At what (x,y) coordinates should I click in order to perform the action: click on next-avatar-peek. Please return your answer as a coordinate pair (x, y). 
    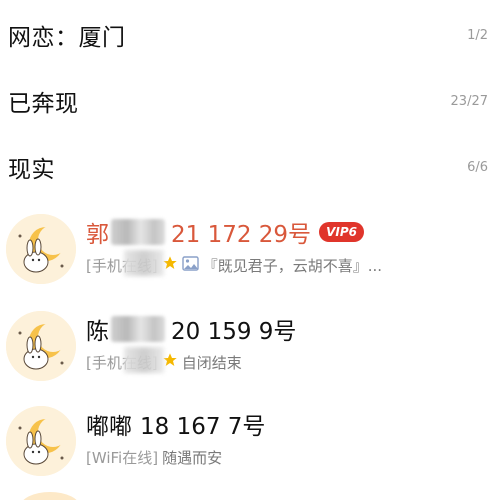
    Looking at the image, I should click on (50, 496).